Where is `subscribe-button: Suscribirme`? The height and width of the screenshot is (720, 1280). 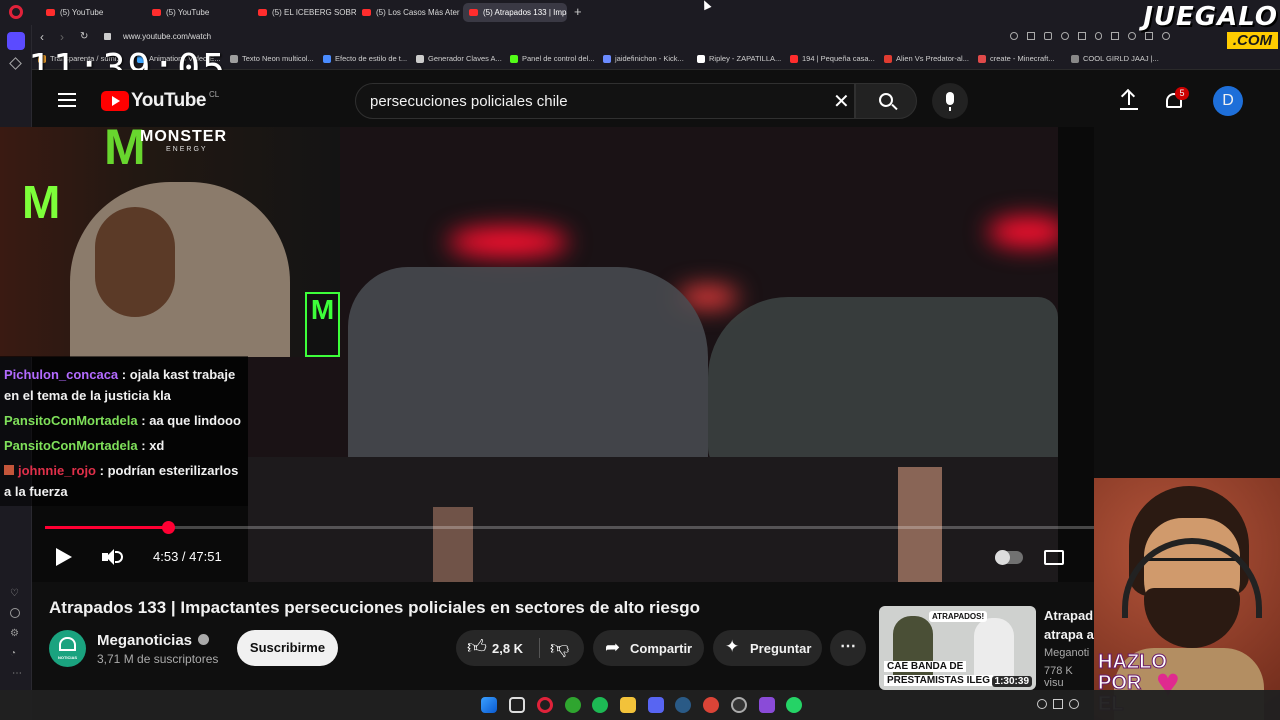
subscribe-button: Suscribirme is located at coordinates (287, 648).